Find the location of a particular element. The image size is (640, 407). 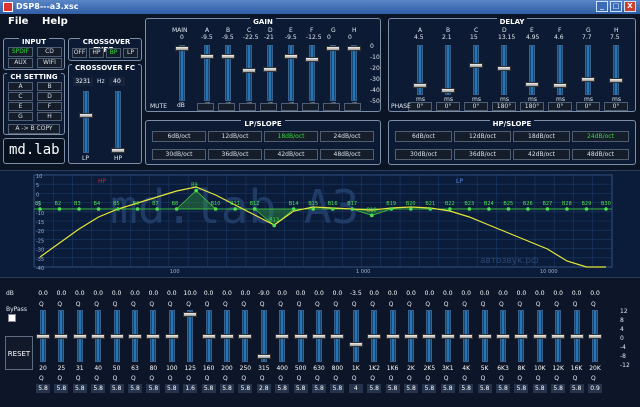

gain-thumb-g is located at coordinates (333, 48).